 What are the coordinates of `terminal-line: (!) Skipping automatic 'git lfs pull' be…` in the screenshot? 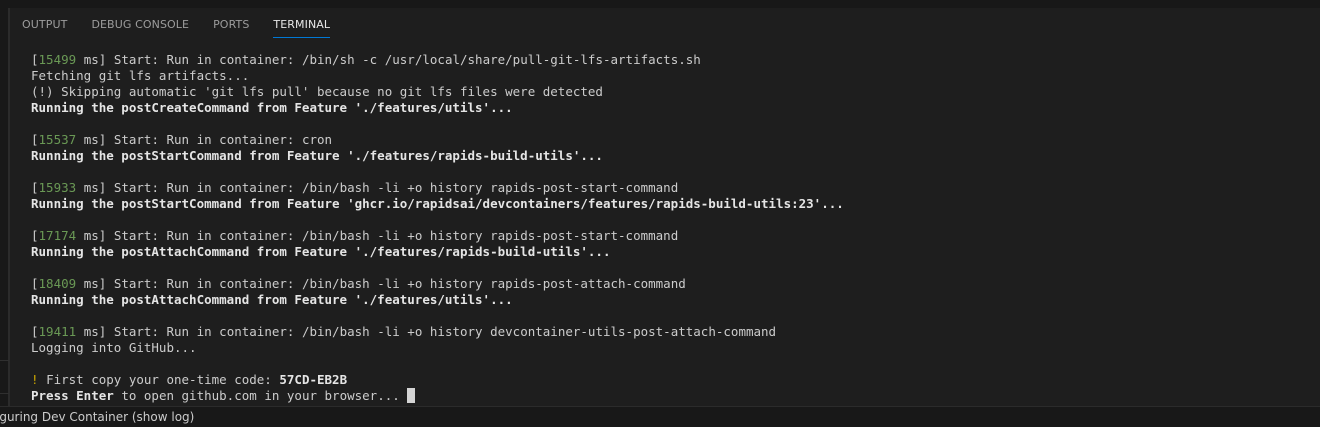 It's located at (671, 92).